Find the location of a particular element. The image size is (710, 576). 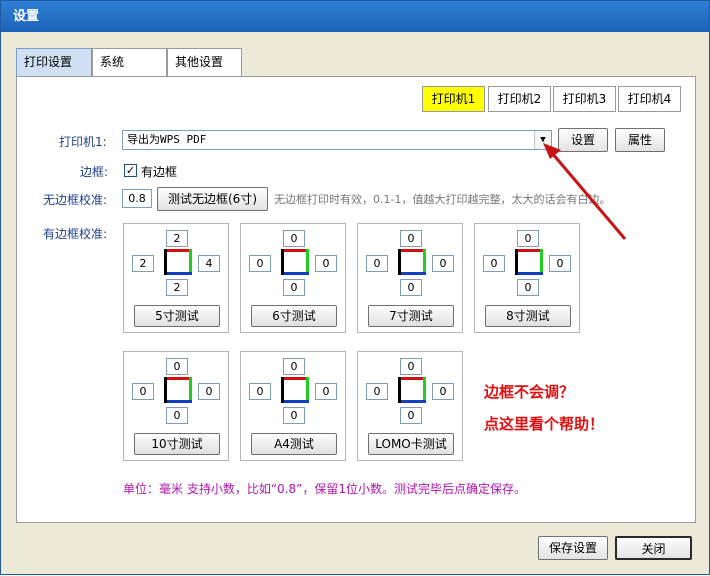

annotation-arrow-icon is located at coordinates (585, 191).